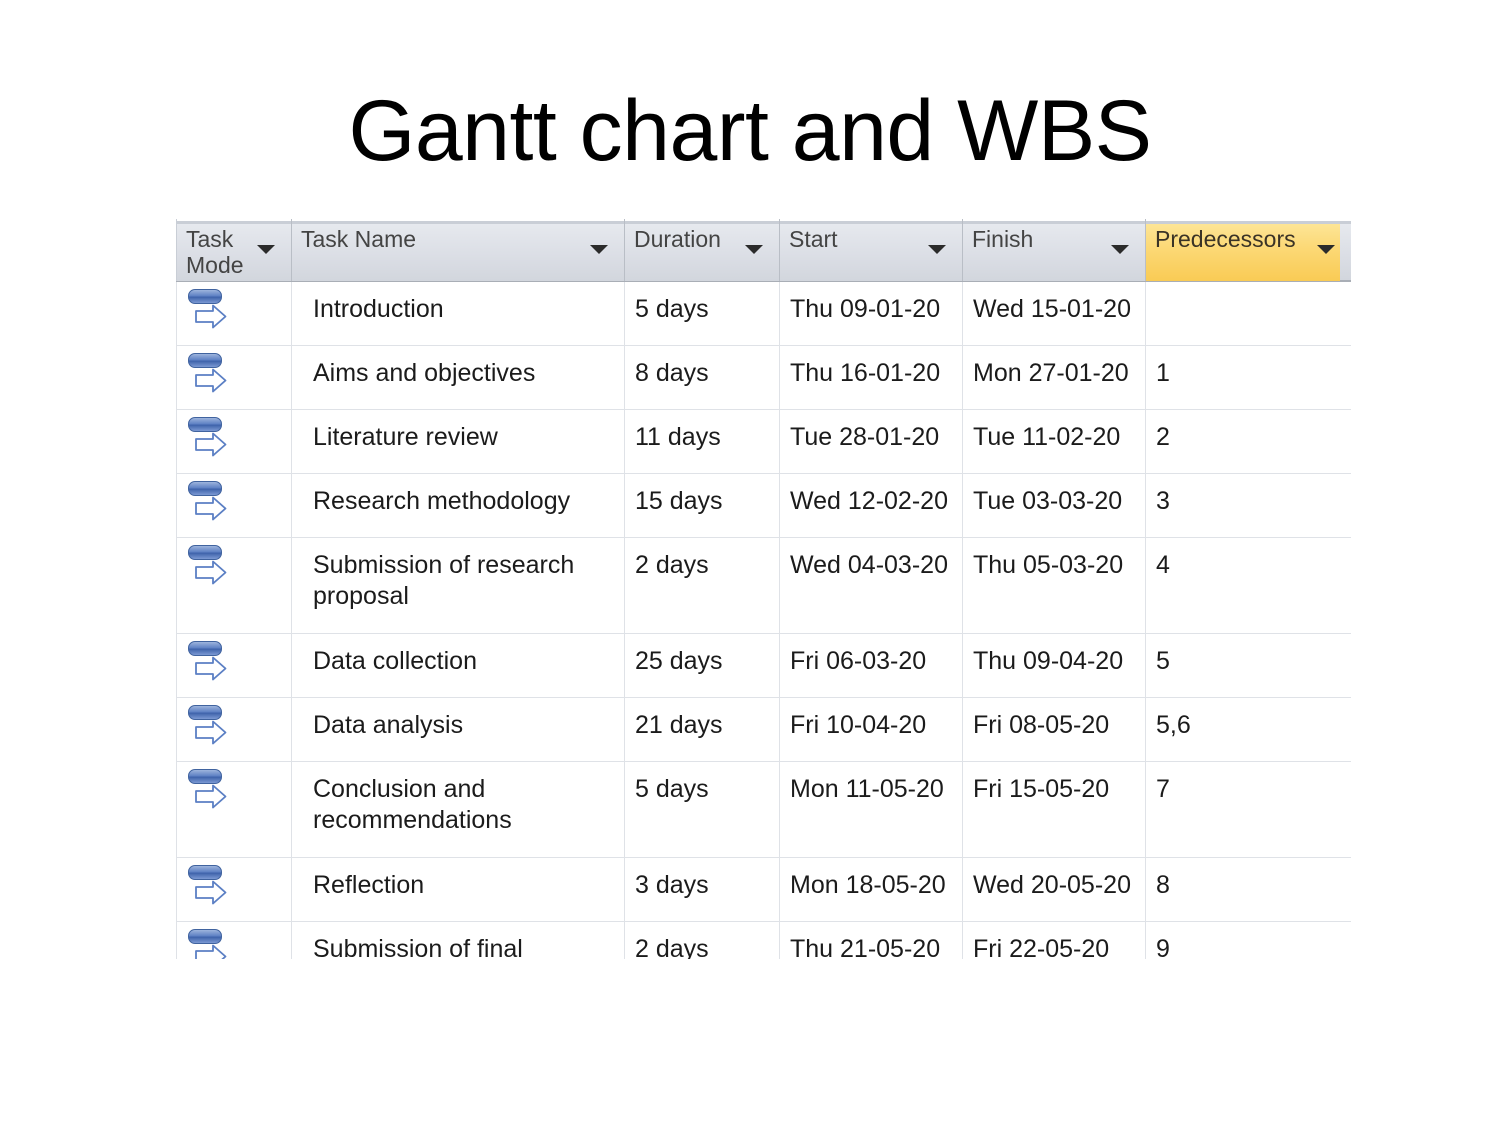  I want to click on column-header-start: Start, so click(871, 250).